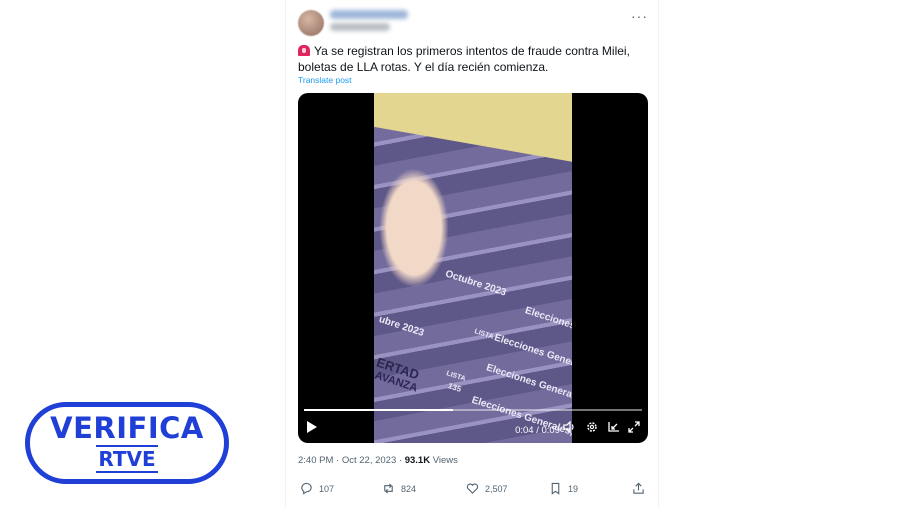 The width and height of the screenshot is (900, 507). Describe the element at coordinates (409, 488) in the screenshot. I see `repost-count: 824` at that location.